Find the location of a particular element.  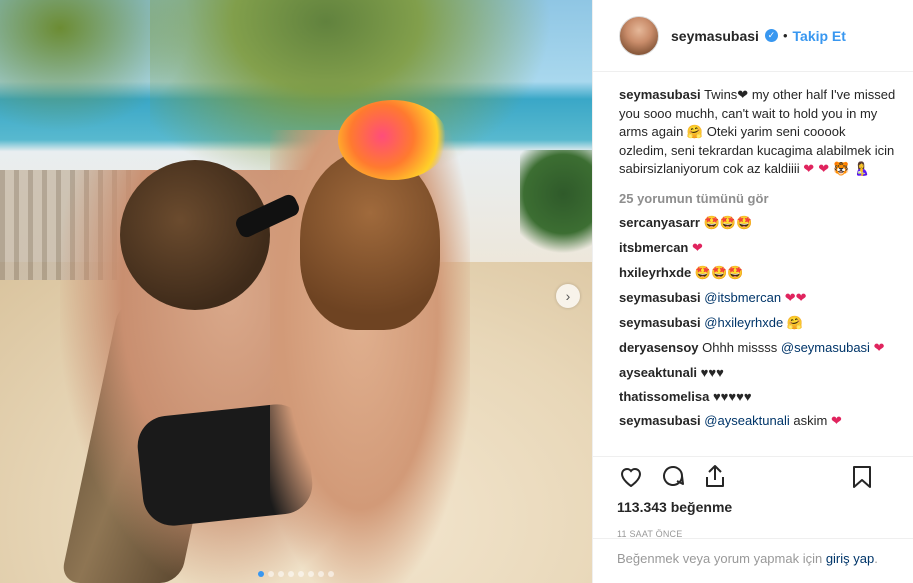

comment-item: ayseaktunali ♥♥♥ is located at coordinates (758, 373).